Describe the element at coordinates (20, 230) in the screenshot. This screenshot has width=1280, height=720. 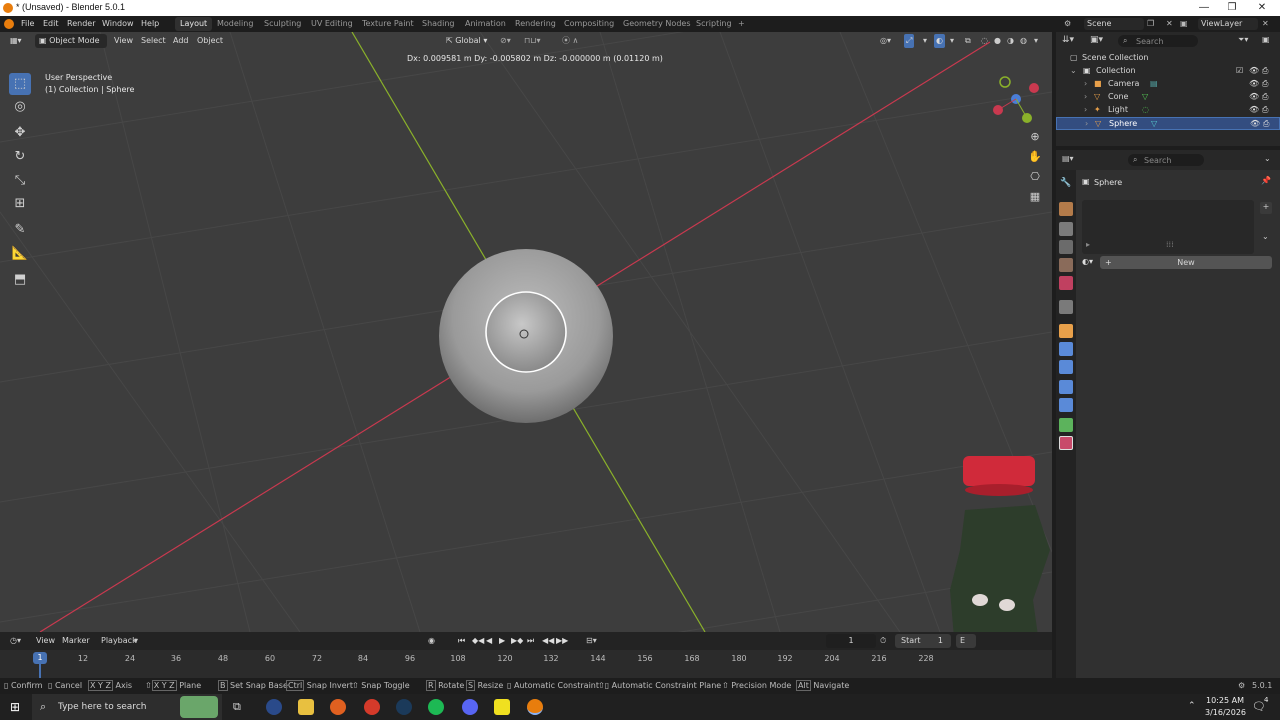
I see `annotate-tool-icon: ✎` at that location.